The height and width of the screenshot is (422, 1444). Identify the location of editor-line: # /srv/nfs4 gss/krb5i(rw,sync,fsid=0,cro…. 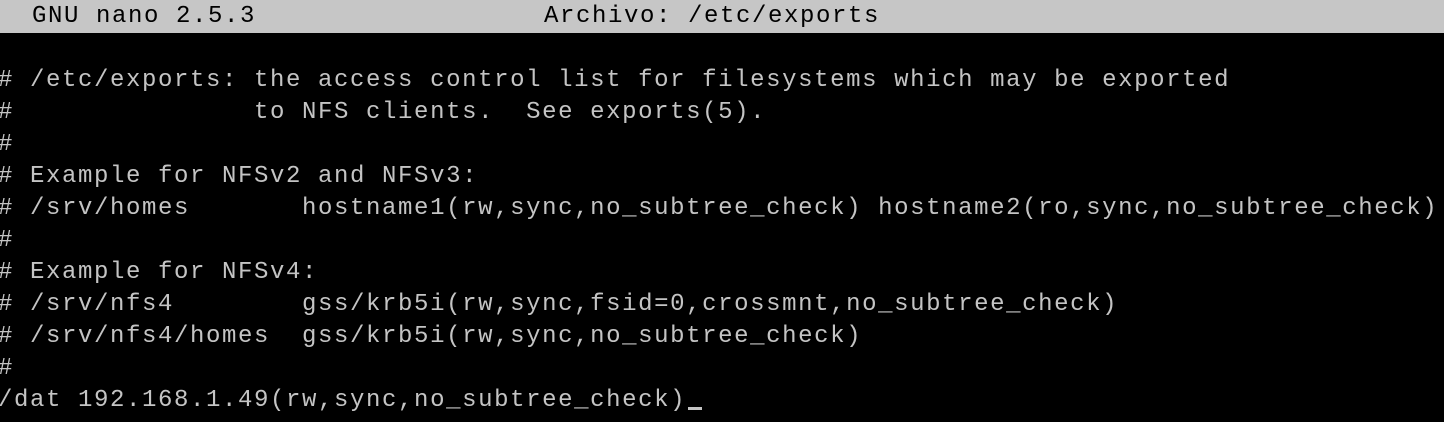
(559, 305).